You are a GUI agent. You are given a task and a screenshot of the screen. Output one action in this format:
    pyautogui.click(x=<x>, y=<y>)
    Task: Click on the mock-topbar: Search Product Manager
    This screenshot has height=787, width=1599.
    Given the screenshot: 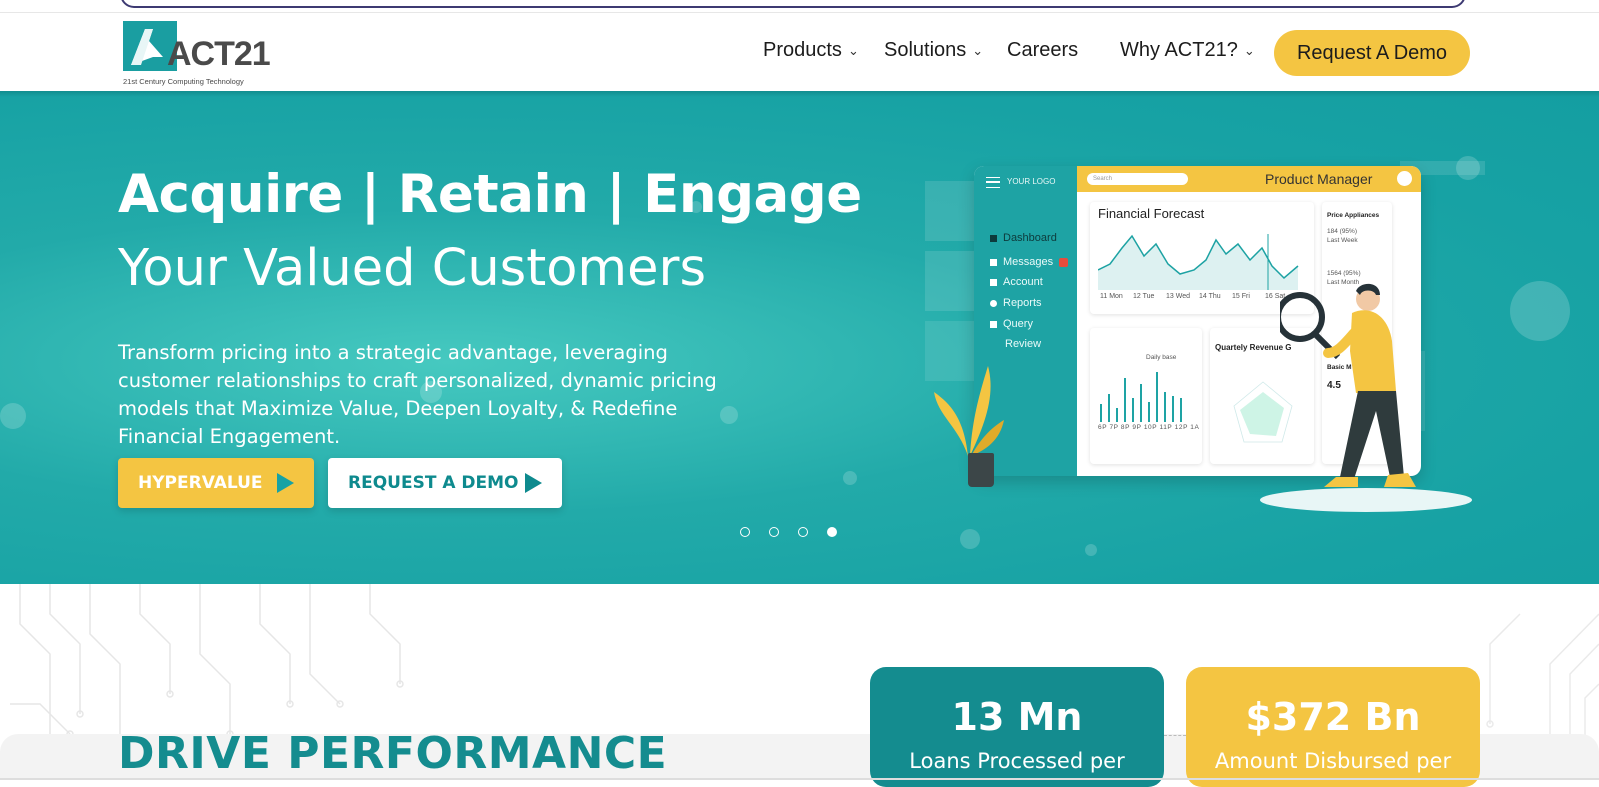 What is the action you would take?
    pyautogui.click(x=1249, y=179)
    